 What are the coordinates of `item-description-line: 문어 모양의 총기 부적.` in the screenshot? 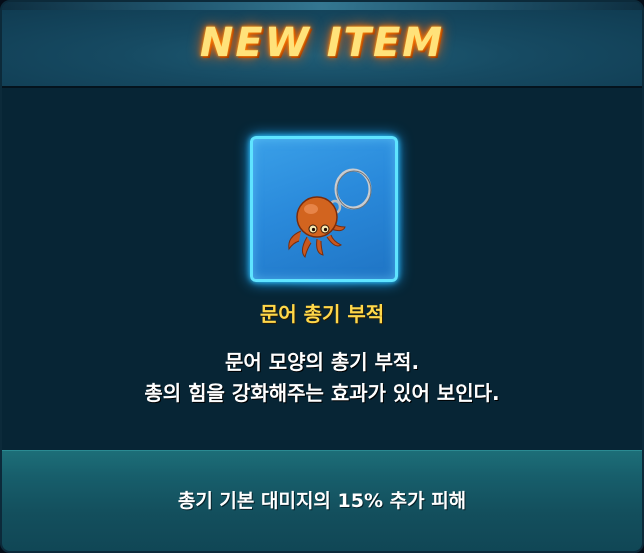 It's located at (322, 362).